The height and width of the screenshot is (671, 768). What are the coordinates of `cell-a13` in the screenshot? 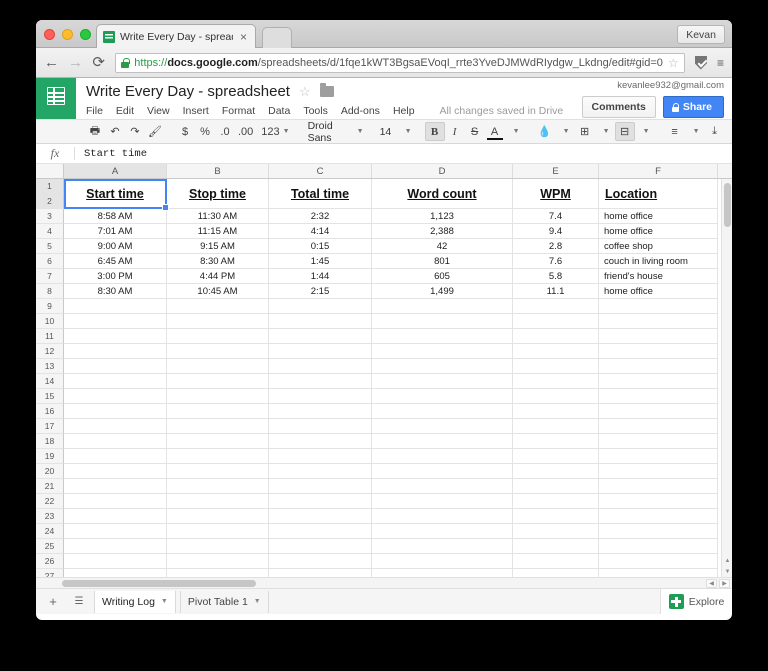 It's located at (115, 366).